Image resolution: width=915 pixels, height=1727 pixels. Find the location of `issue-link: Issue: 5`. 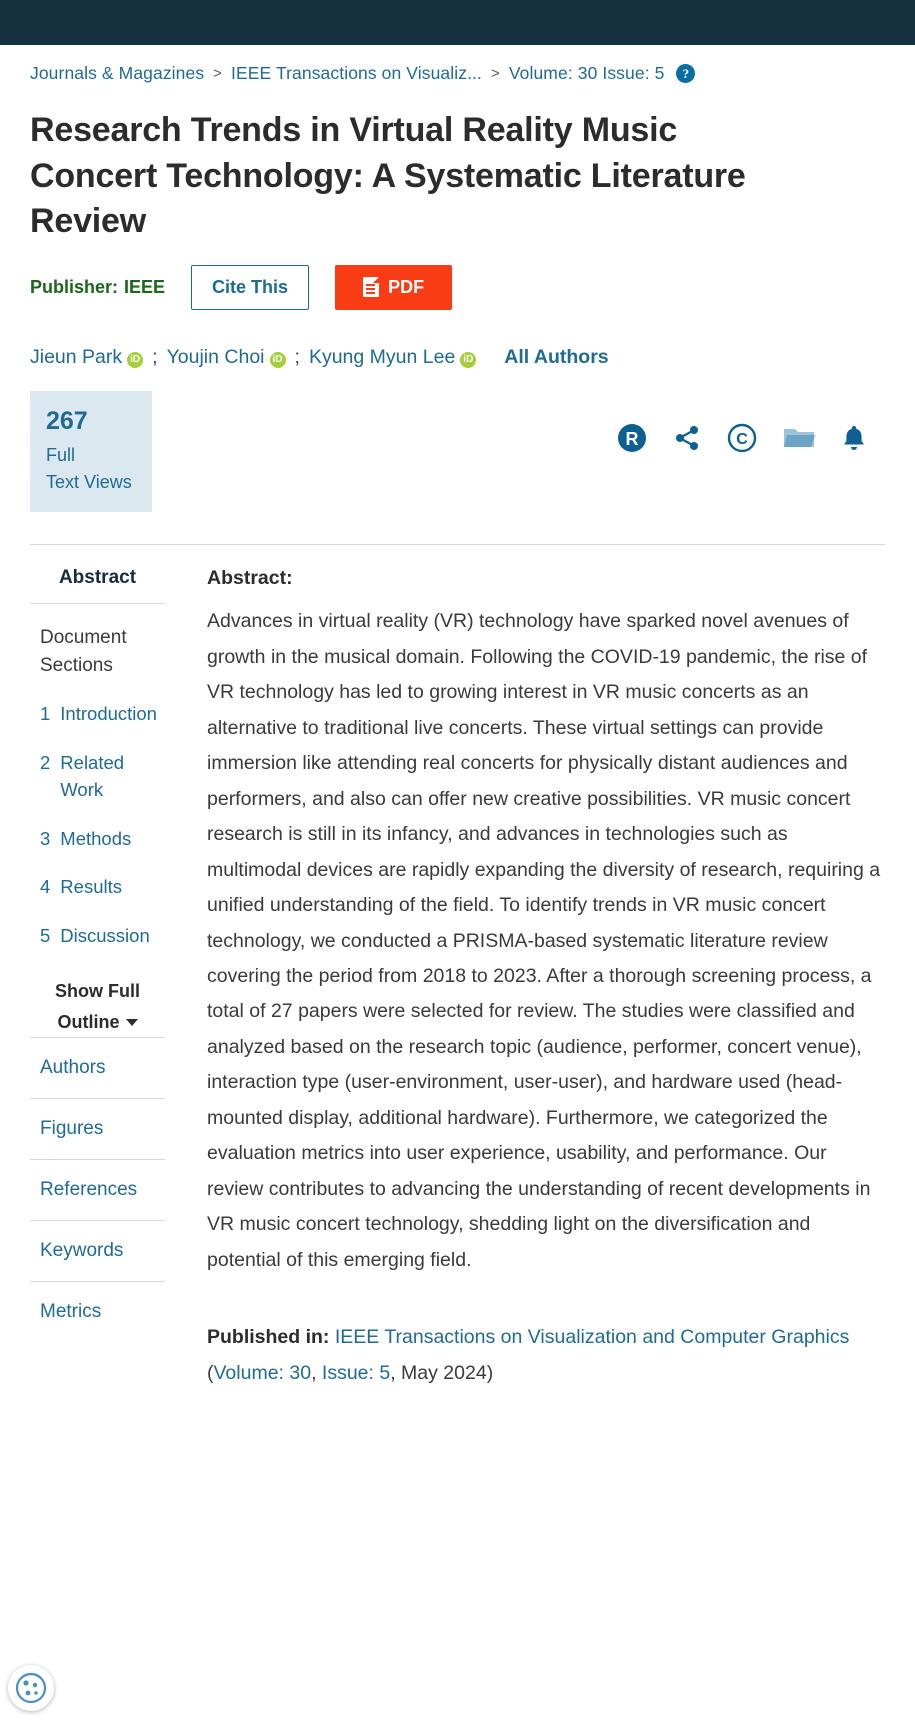

issue-link: Issue: 5 is located at coordinates (356, 1373).